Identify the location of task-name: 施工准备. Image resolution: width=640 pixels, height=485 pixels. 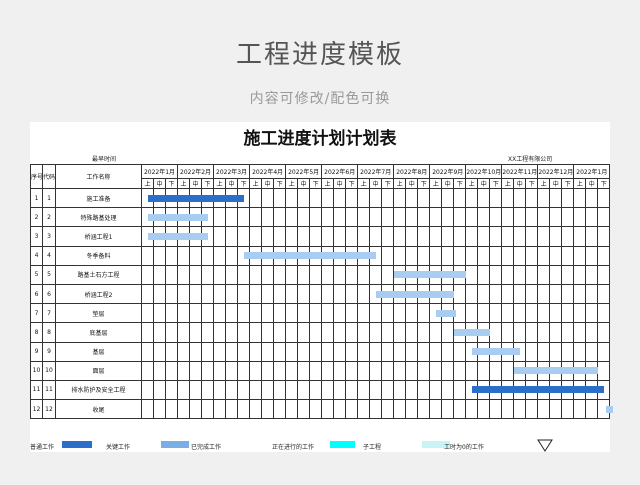
(98, 198).